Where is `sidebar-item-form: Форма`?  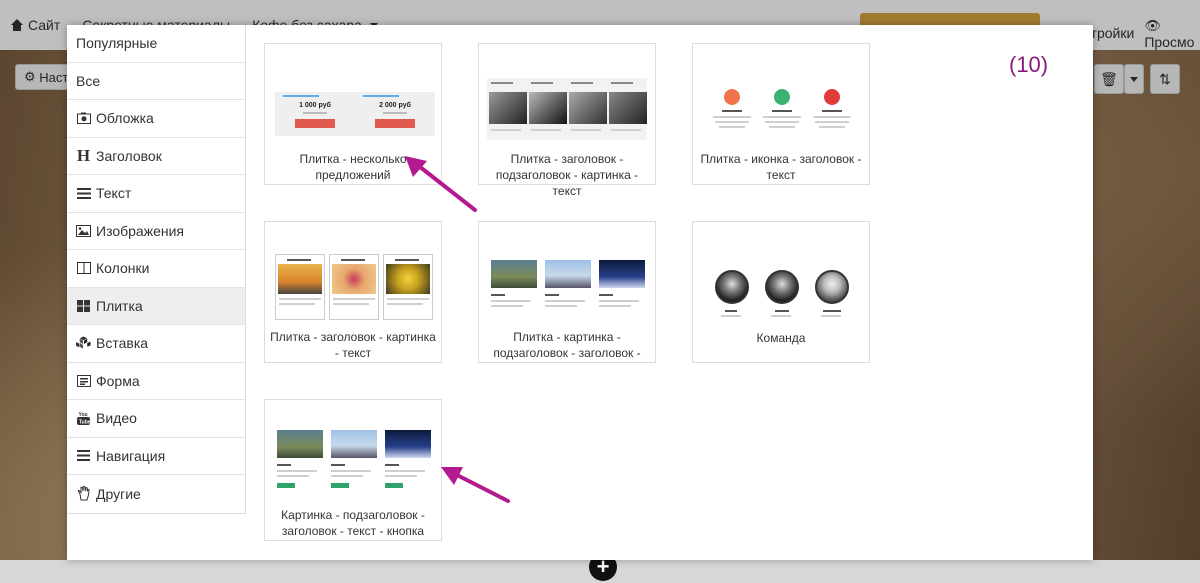
sidebar-item-form: Форма is located at coordinates (156, 381).